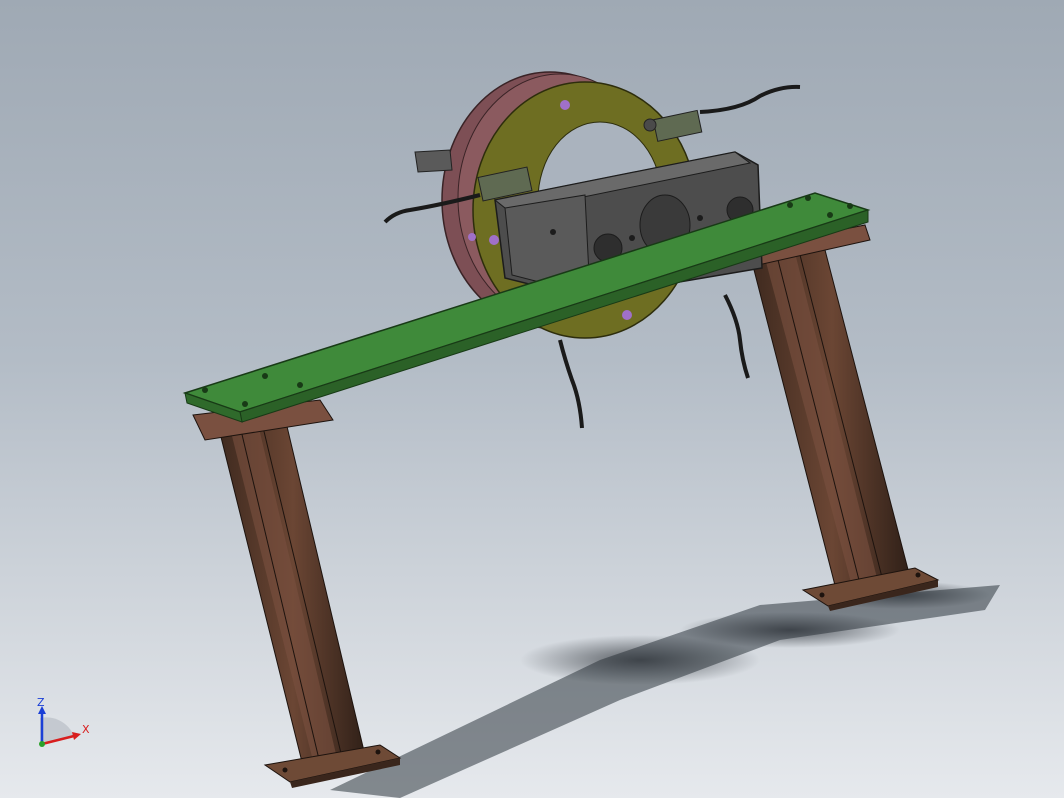 This screenshot has width=1064, height=798. Describe the element at coordinates (41, 703) in the screenshot. I see `triad-z-label: Z` at that location.